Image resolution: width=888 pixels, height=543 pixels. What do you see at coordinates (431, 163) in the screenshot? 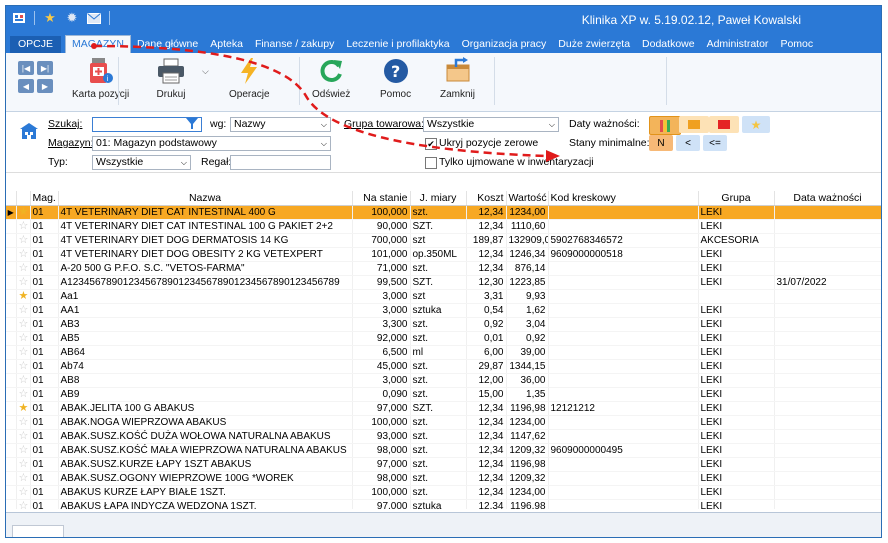
I see `tylko-checkbox` at bounding box center [431, 163].